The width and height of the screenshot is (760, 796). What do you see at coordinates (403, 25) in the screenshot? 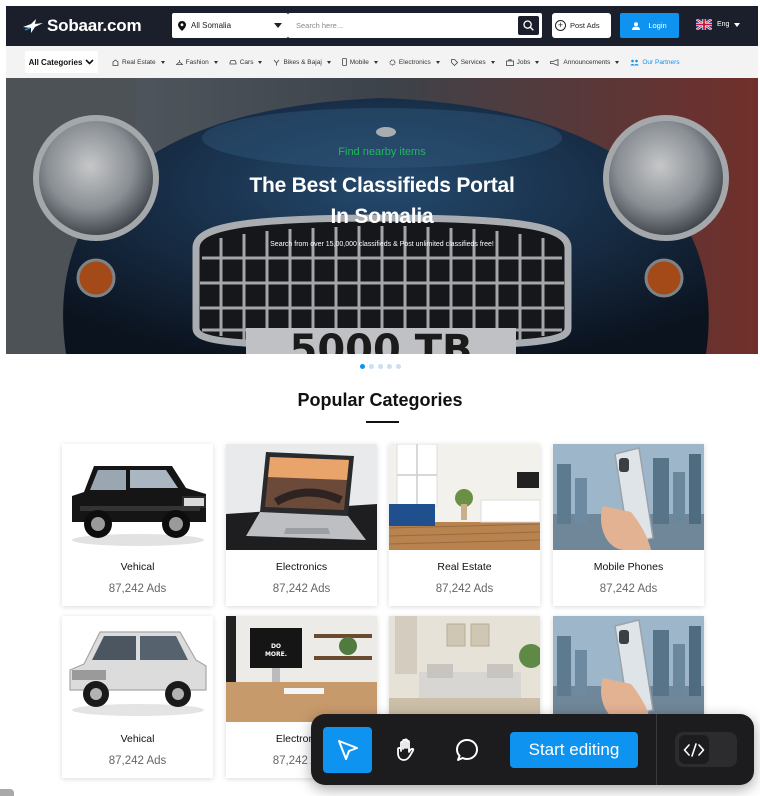
I see `search-input` at bounding box center [403, 25].